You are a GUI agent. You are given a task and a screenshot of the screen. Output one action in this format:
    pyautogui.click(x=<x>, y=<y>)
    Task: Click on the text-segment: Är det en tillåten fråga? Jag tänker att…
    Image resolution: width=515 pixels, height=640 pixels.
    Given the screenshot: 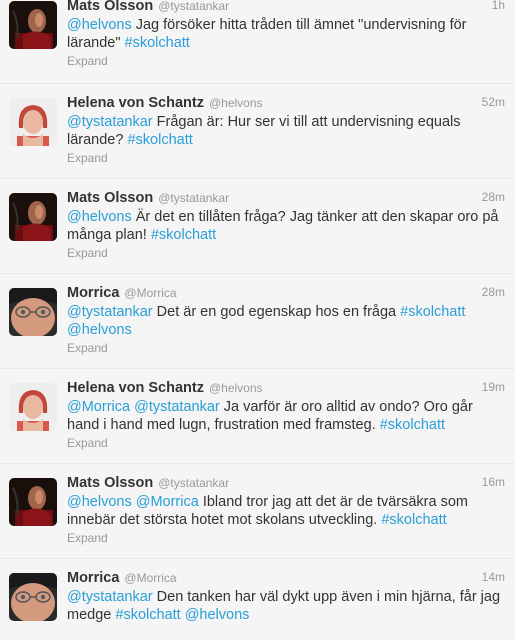 What is the action you would take?
    pyautogui.click(x=283, y=226)
    